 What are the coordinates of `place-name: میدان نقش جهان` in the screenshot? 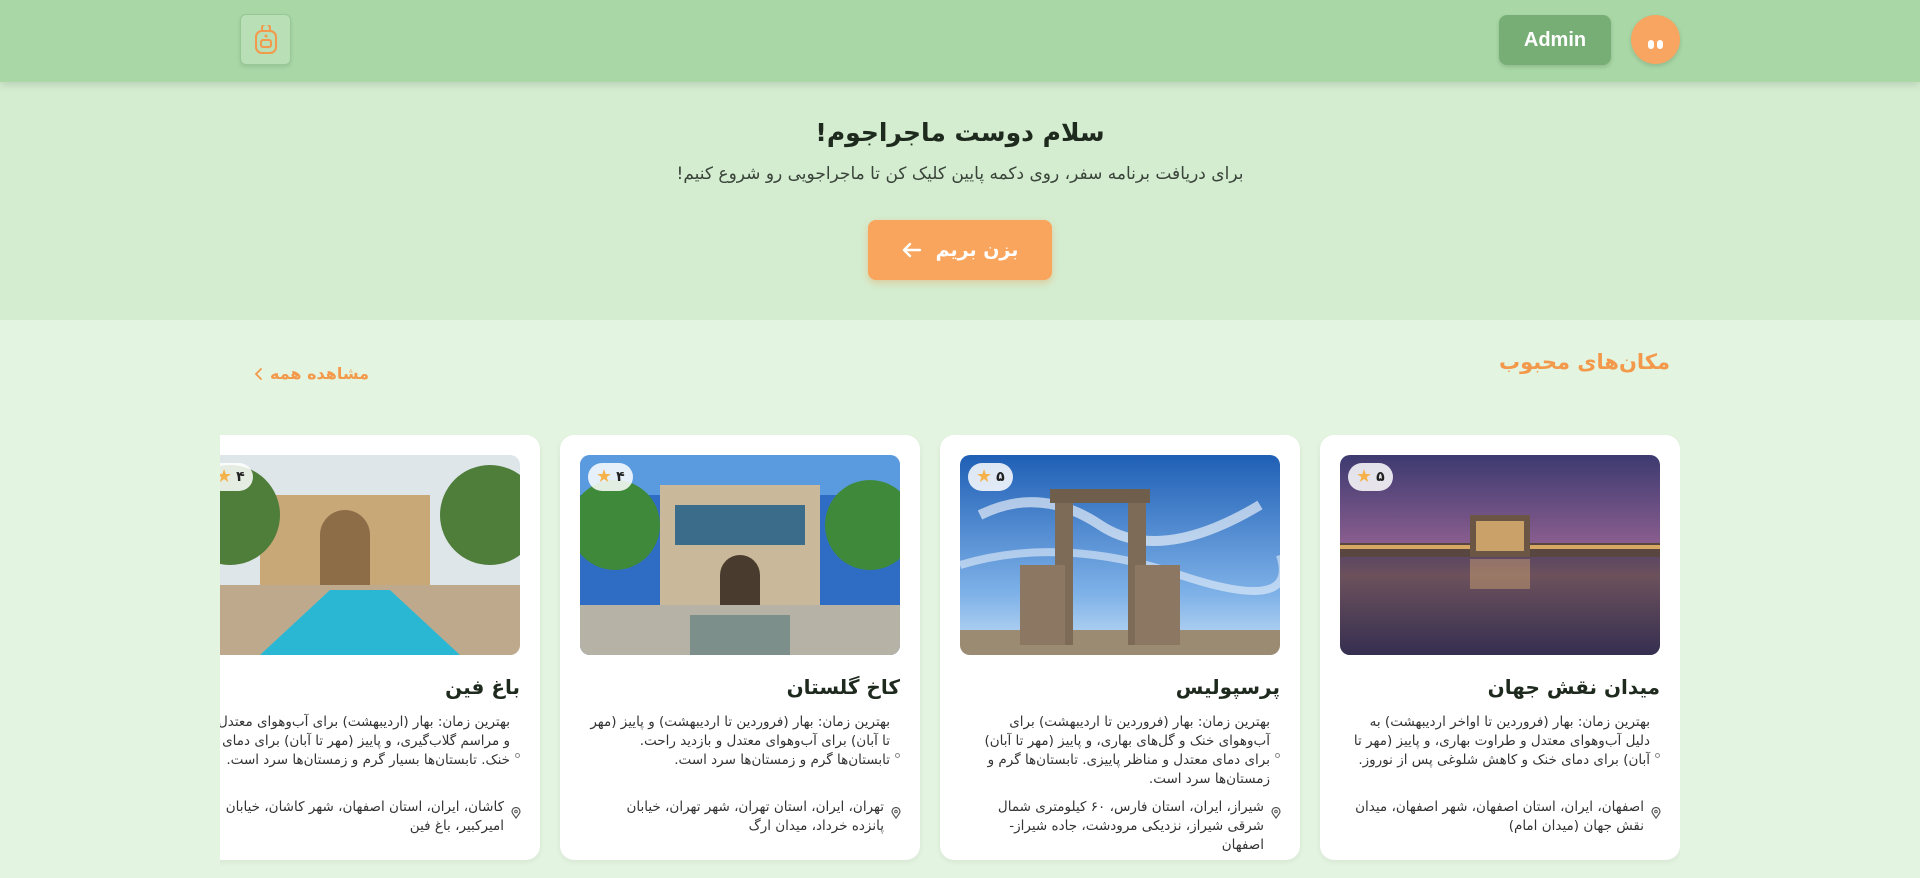 It's located at (1573, 687).